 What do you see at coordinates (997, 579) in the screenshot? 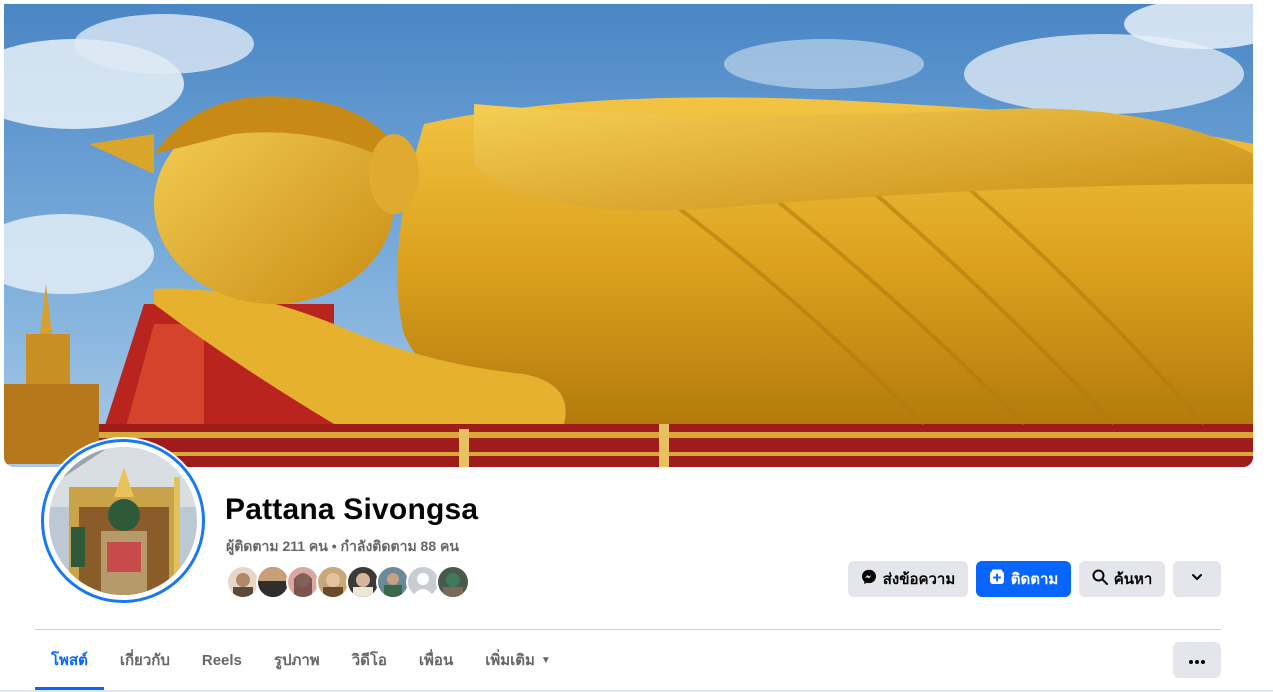
I see `follow-plus-icon` at bounding box center [997, 579].